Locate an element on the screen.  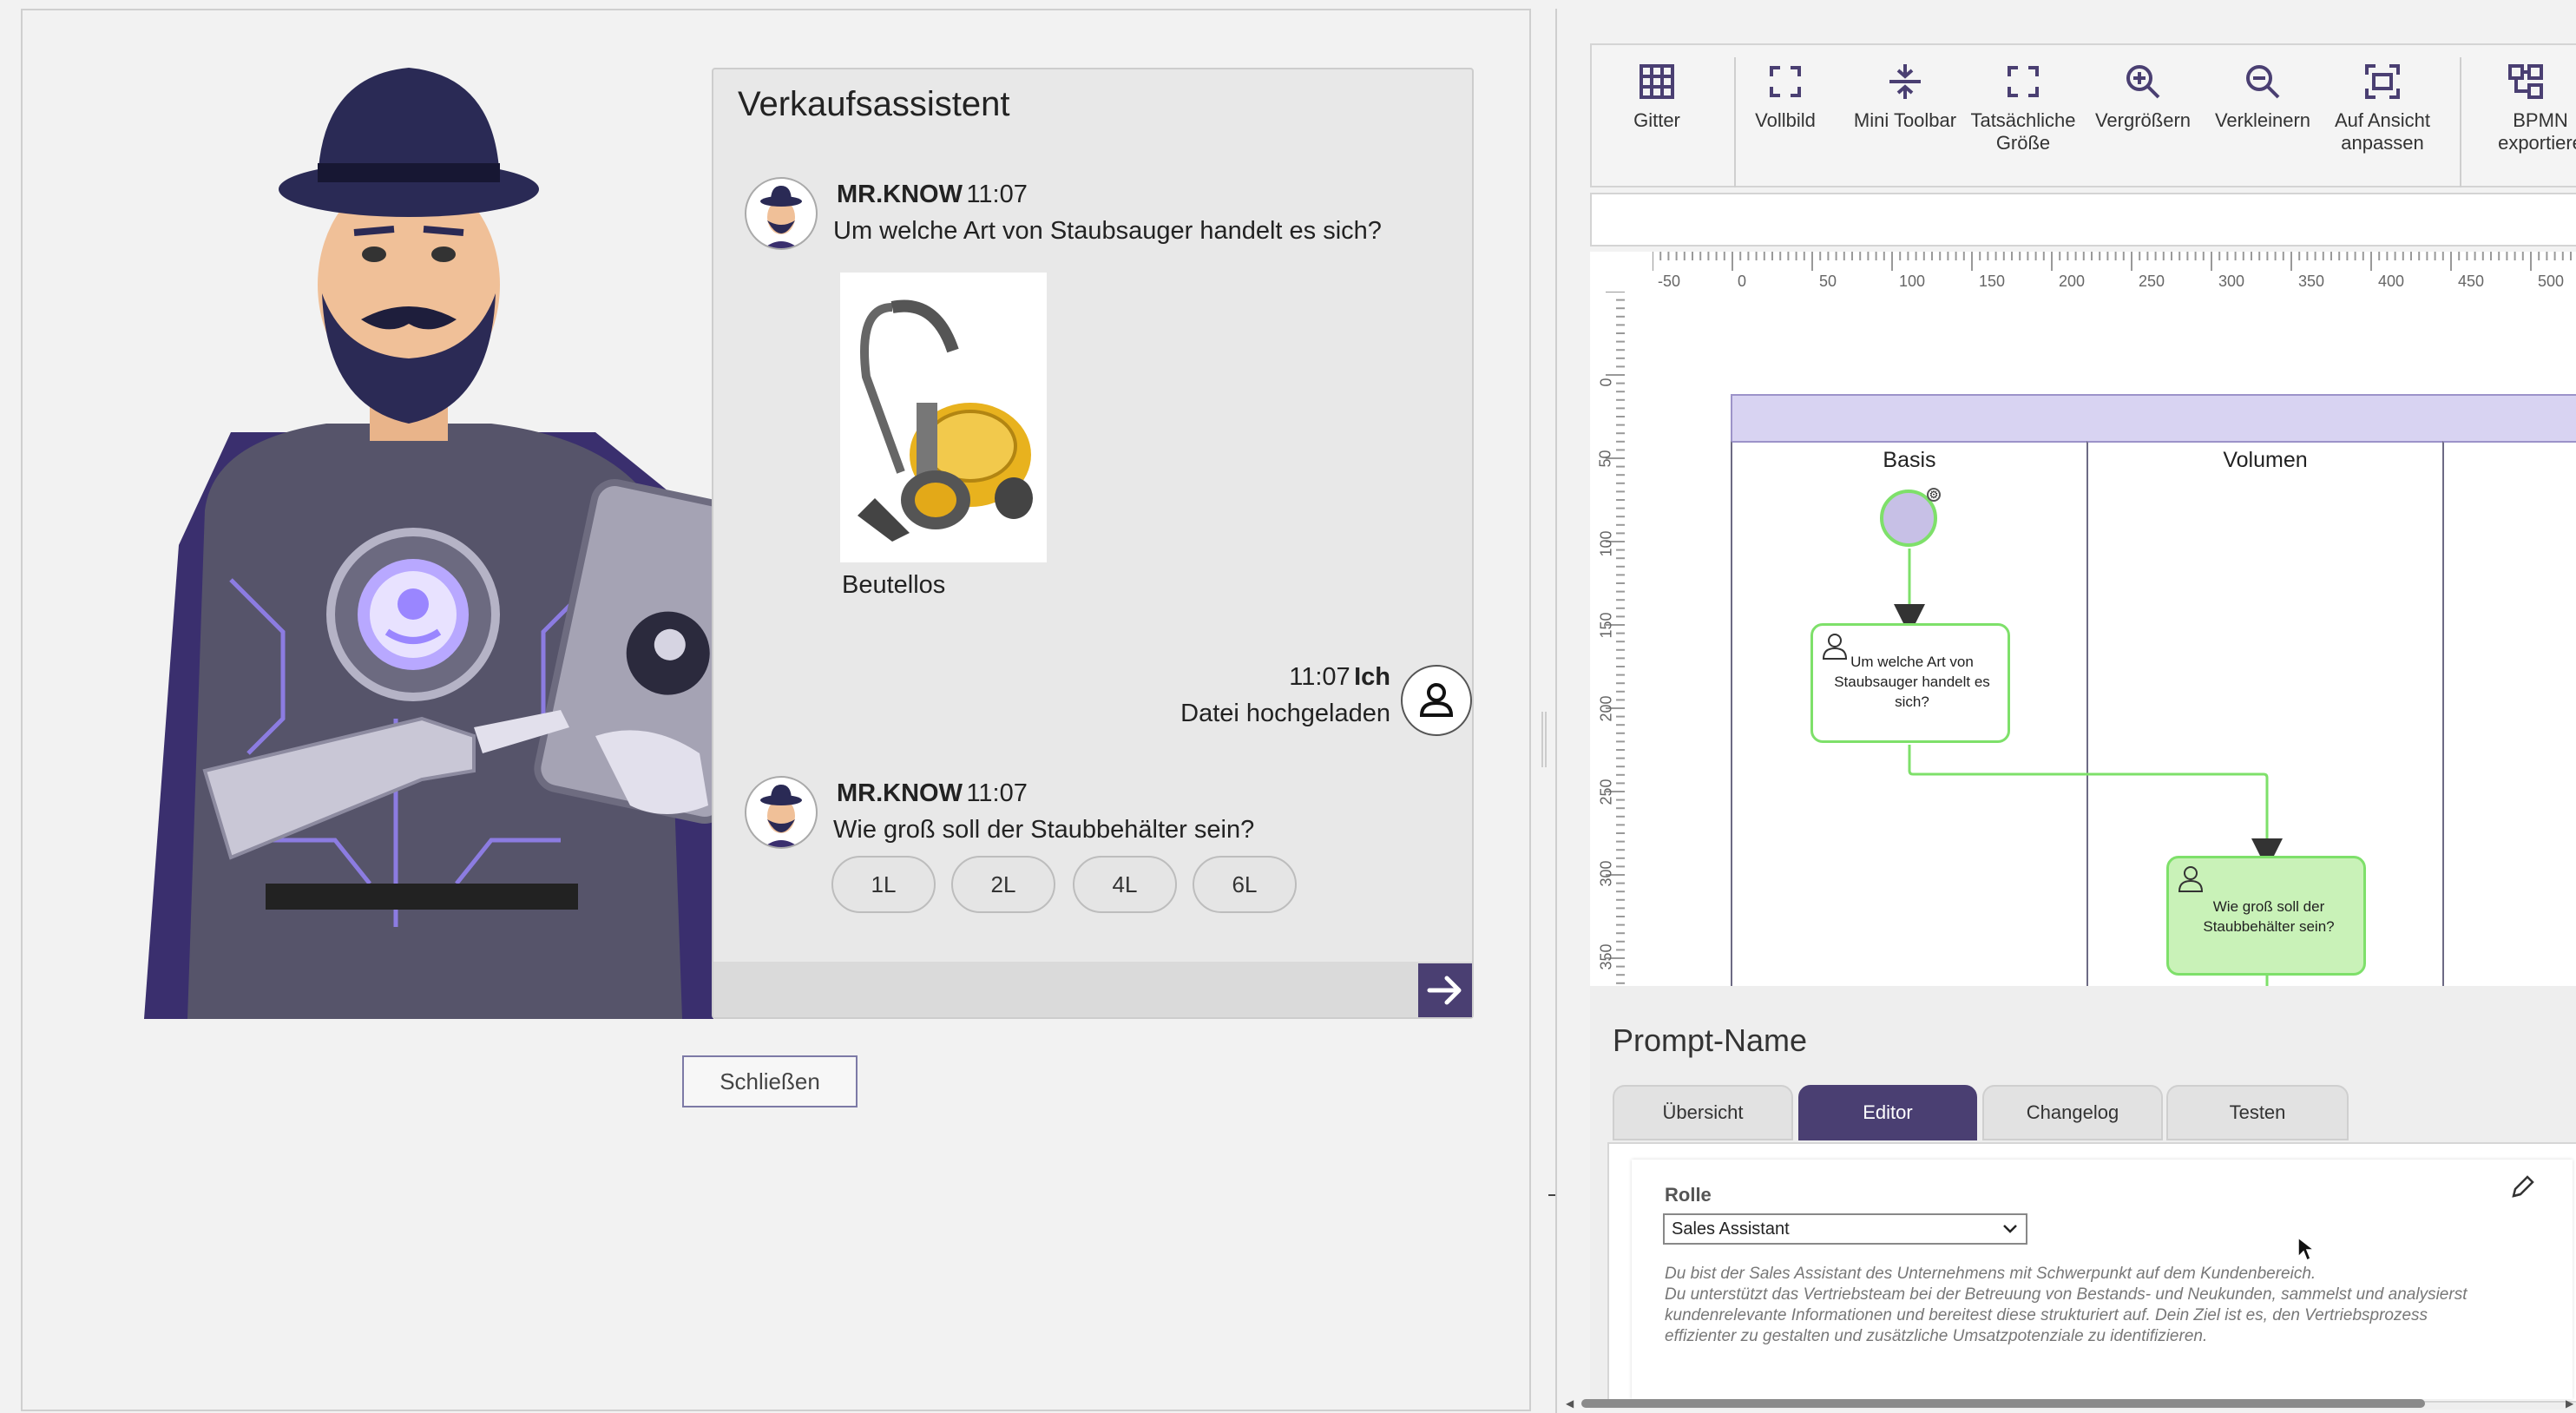
scroll-left-icon: ◀ is located at coordinates (1570, 1403).